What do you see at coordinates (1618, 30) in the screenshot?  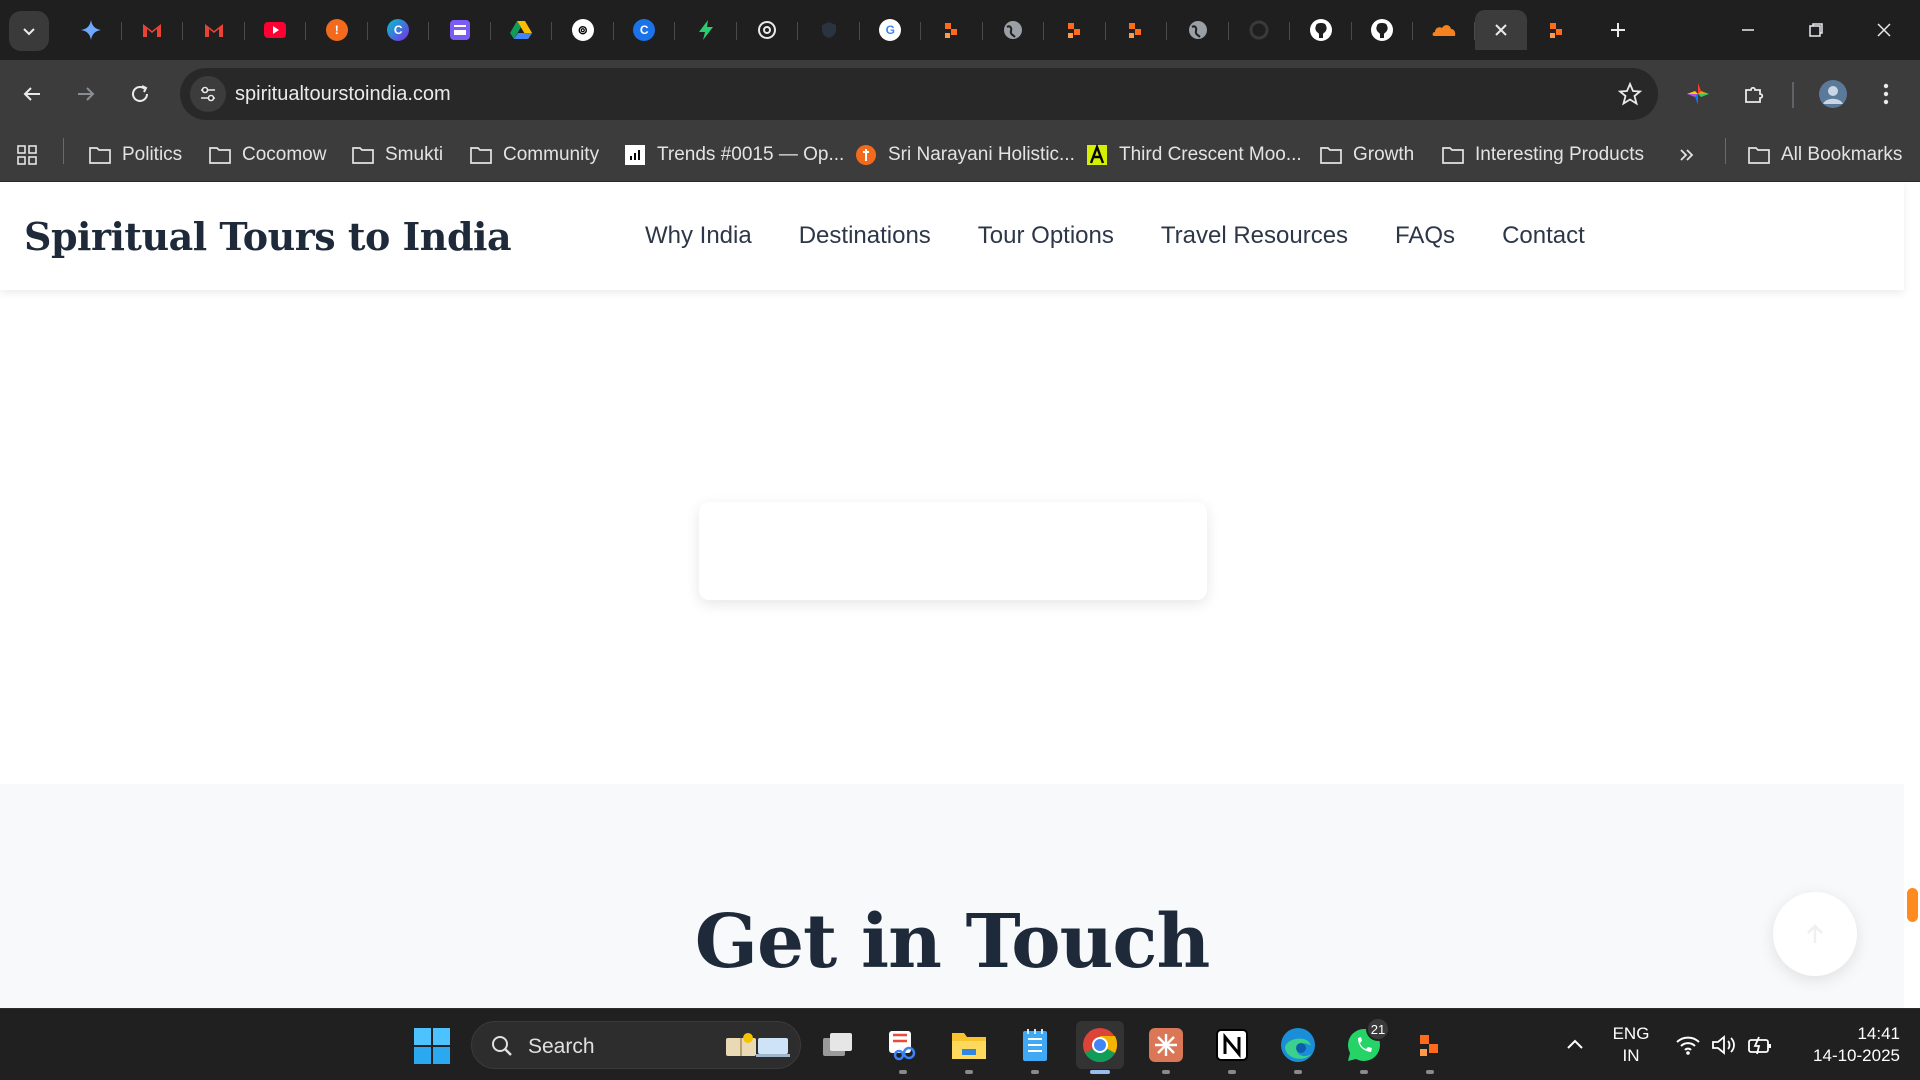 I see `new-tab-button` at bounding box center [1618, 30].